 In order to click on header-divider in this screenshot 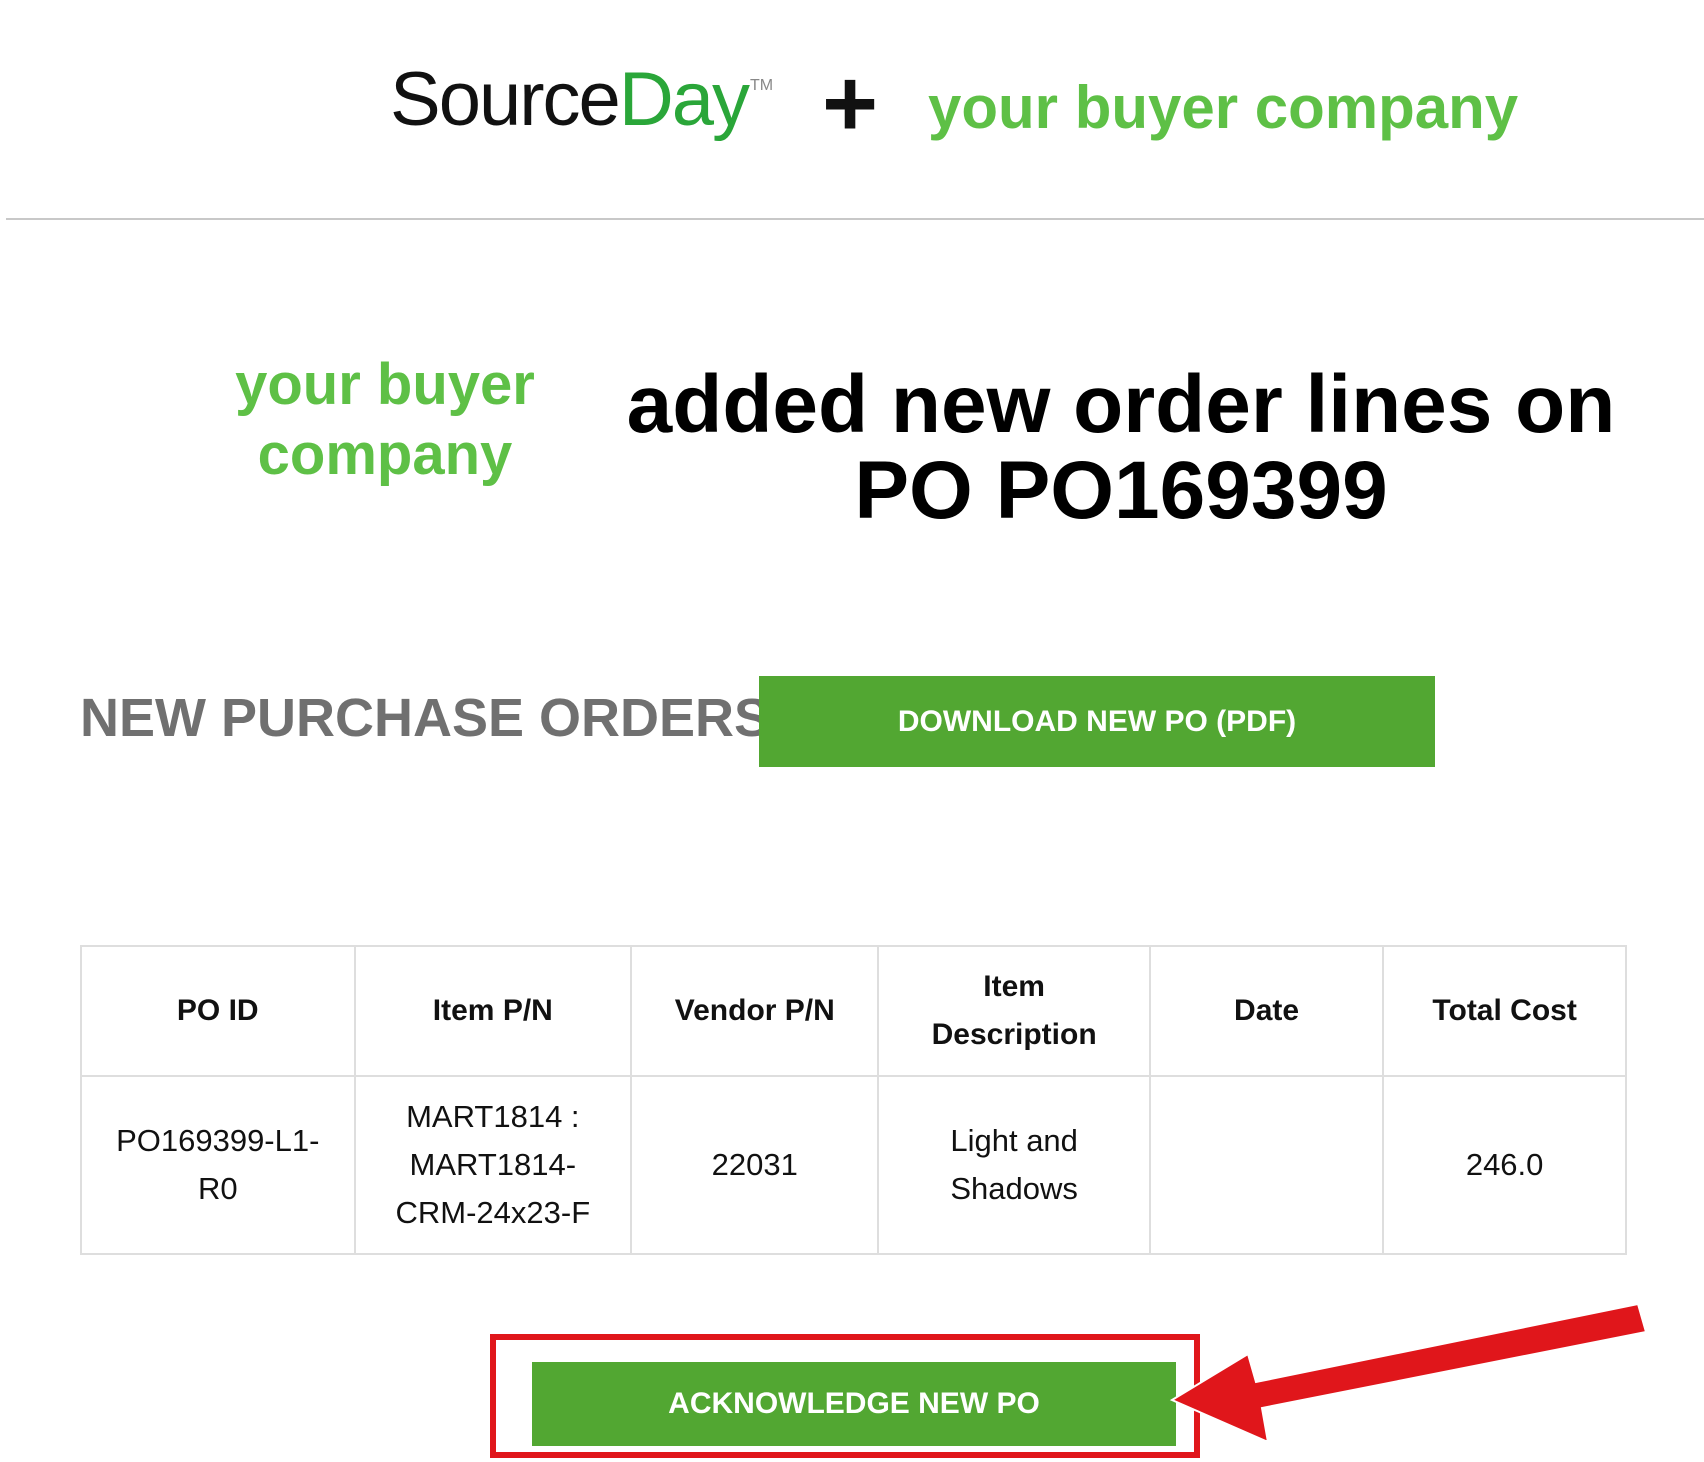, I will do `click(855, 219)`.